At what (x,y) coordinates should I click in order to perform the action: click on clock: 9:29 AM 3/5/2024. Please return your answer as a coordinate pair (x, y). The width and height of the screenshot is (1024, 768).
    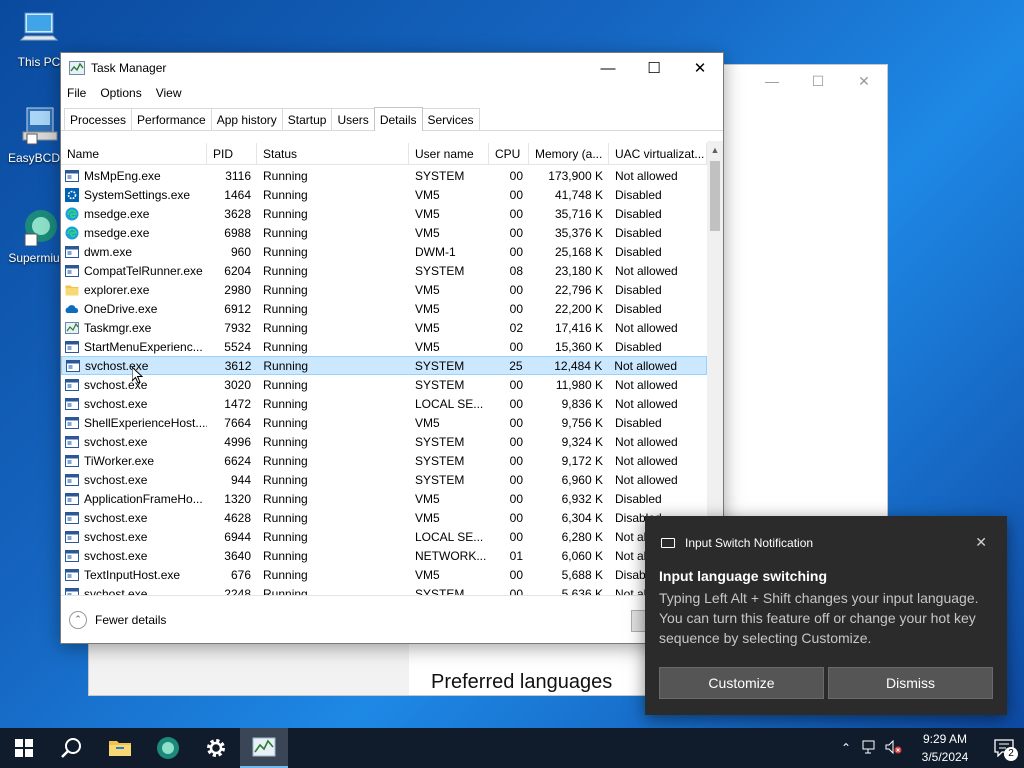
    Looking at the image, I should click on (945, 748).